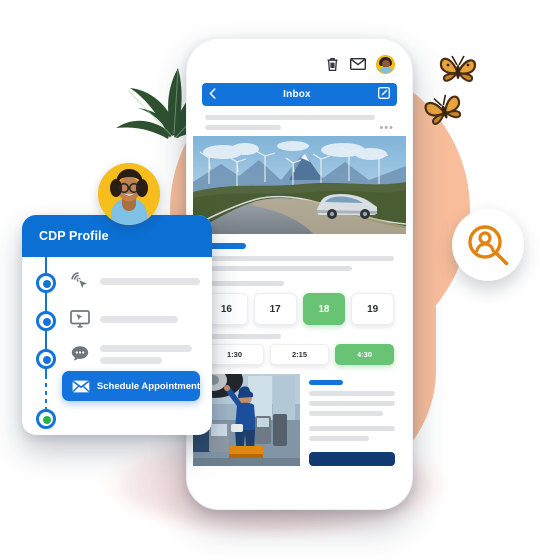 The image size is (540, 560). I want to click on click-target-icon, so click(80, 282).